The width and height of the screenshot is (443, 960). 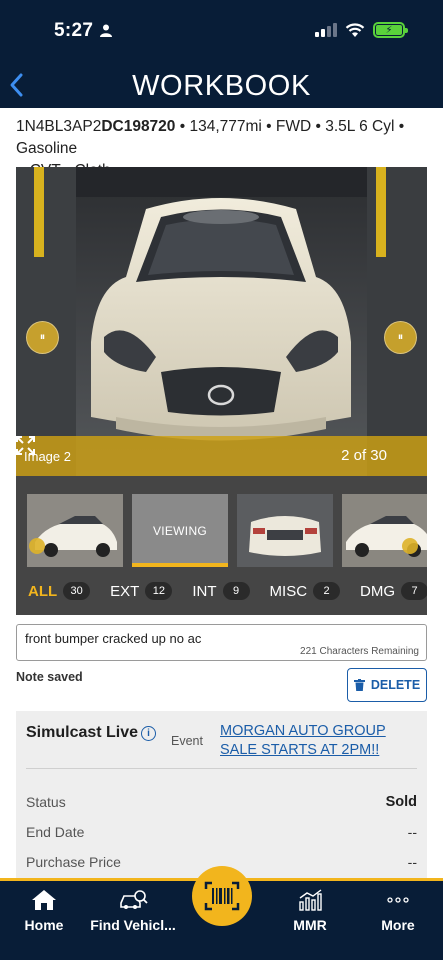 I want to click on tab-more: More, so click(x=398, y=920).